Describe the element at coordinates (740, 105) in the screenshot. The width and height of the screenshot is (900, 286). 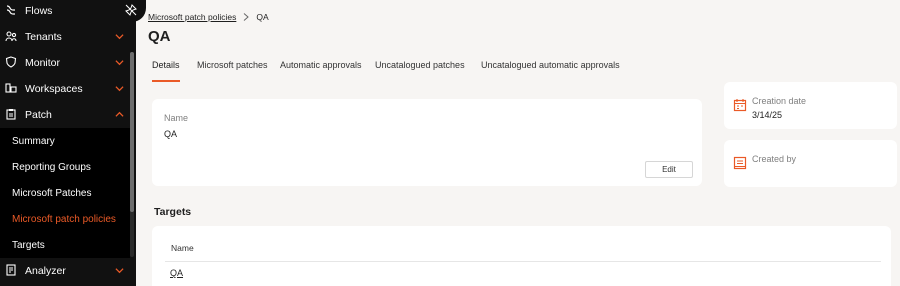
I see `calendar-icon` at that location.